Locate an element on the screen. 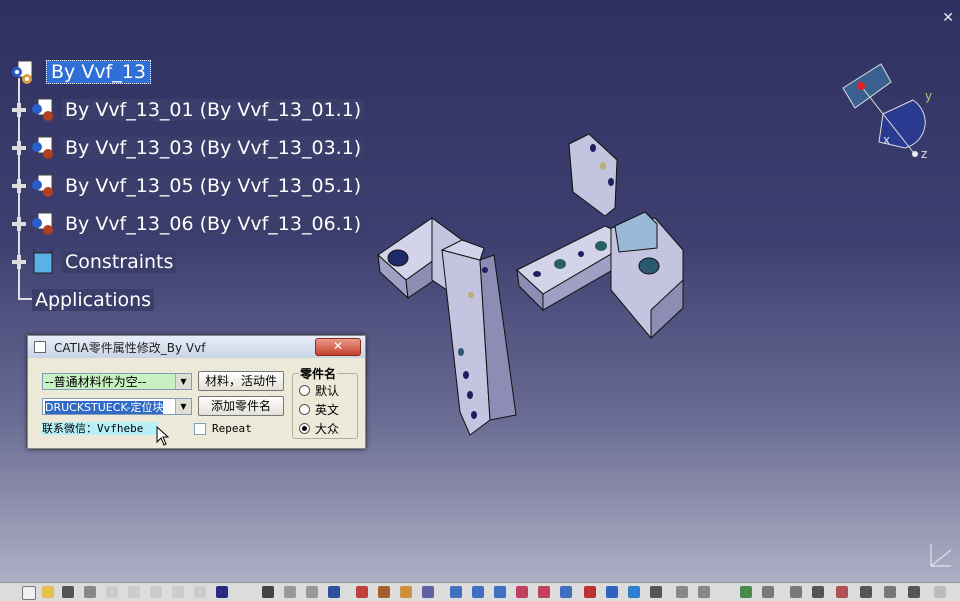  radio-label: 英文 is located at coordinates (327, 410).